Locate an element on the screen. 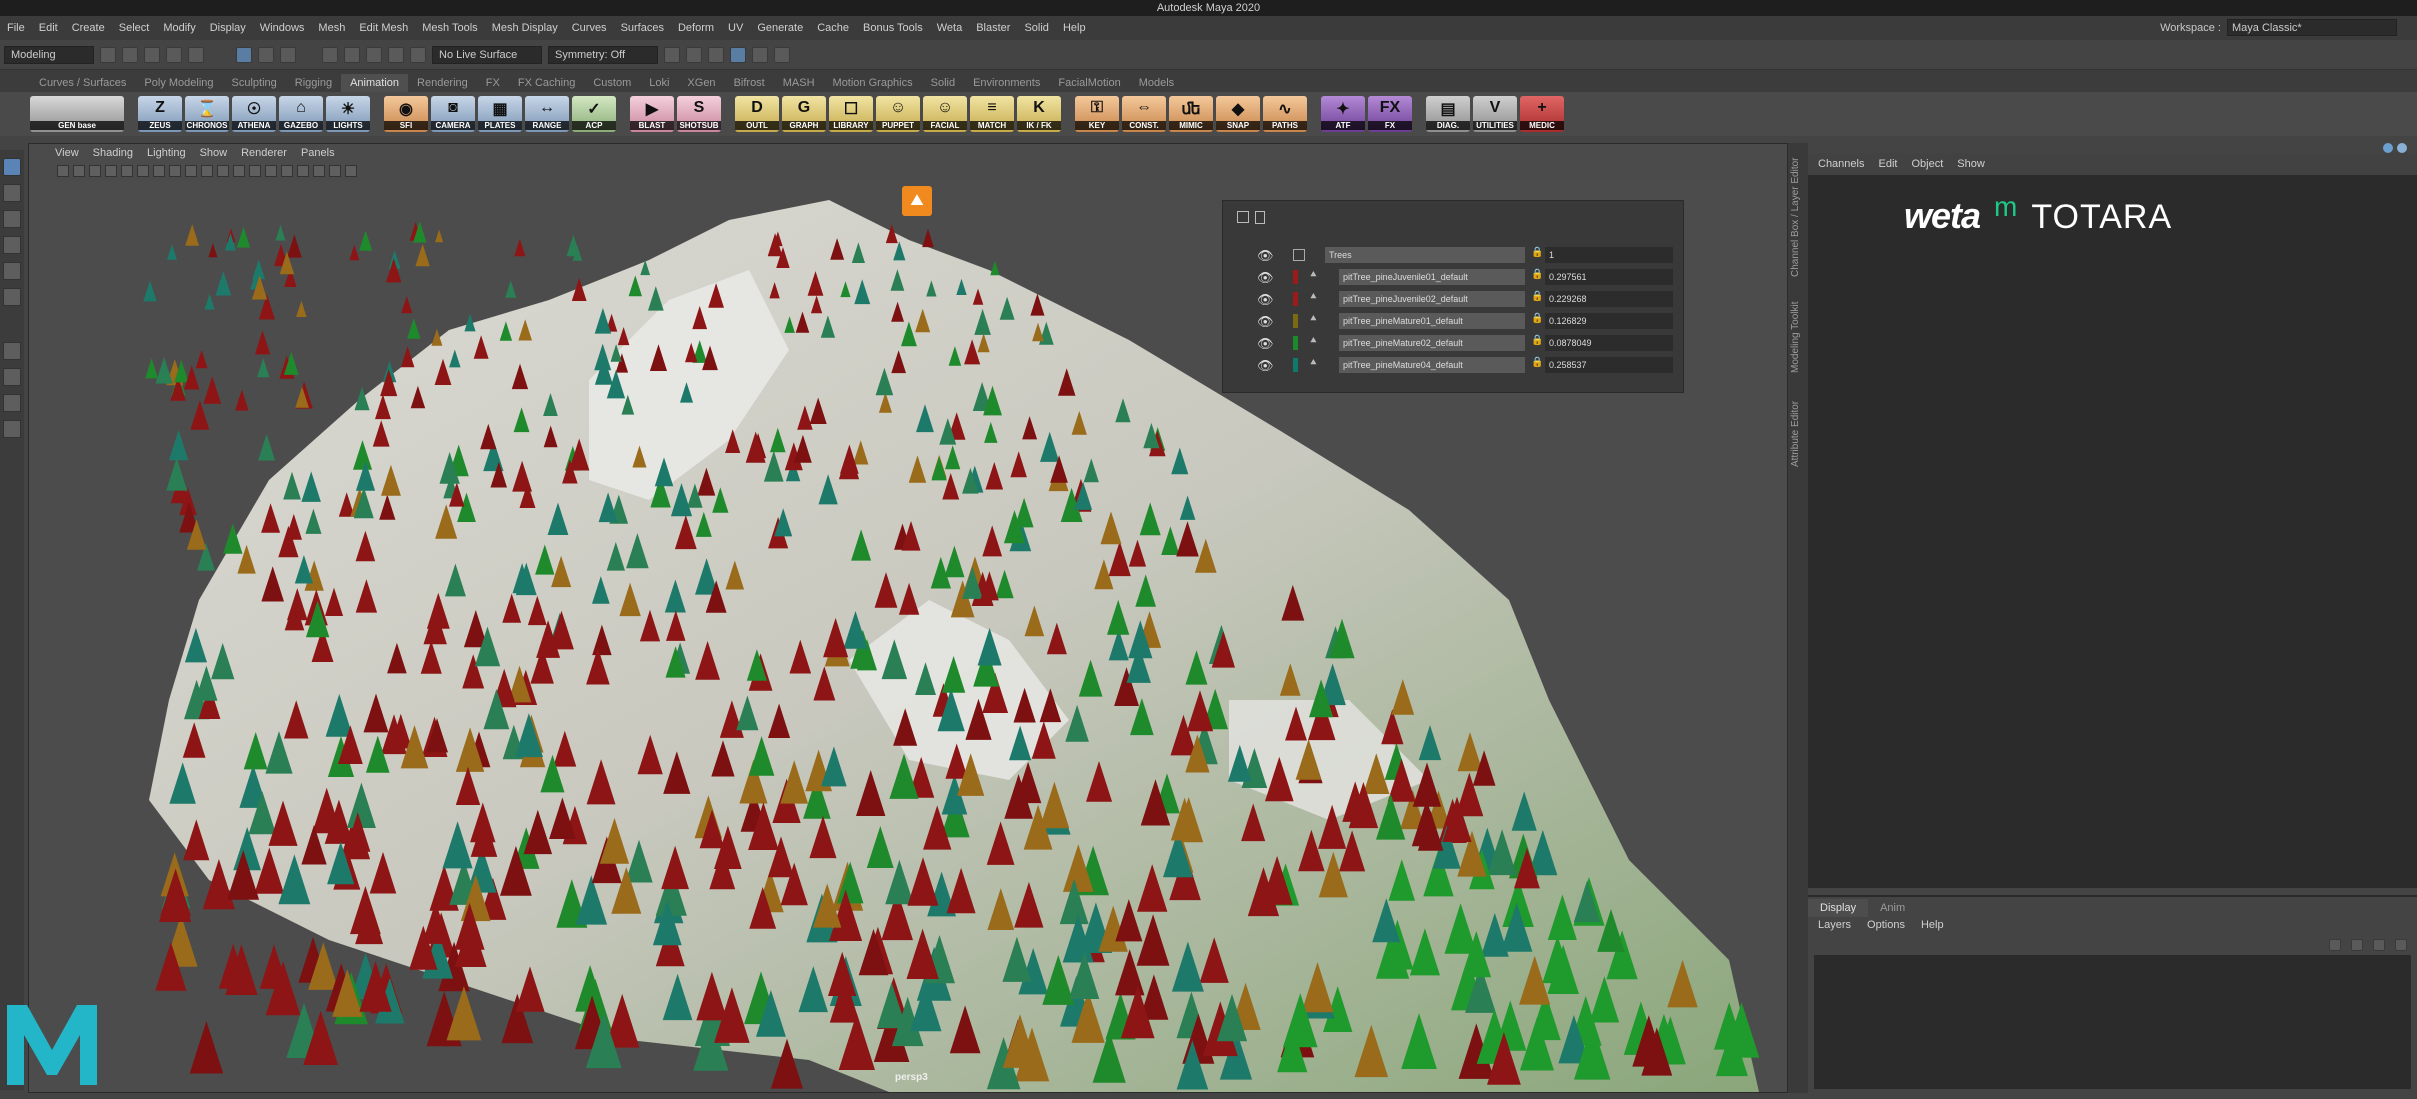  workspace-selector: Workspace : Maya Classic* is located at coordinates (2278, 27).